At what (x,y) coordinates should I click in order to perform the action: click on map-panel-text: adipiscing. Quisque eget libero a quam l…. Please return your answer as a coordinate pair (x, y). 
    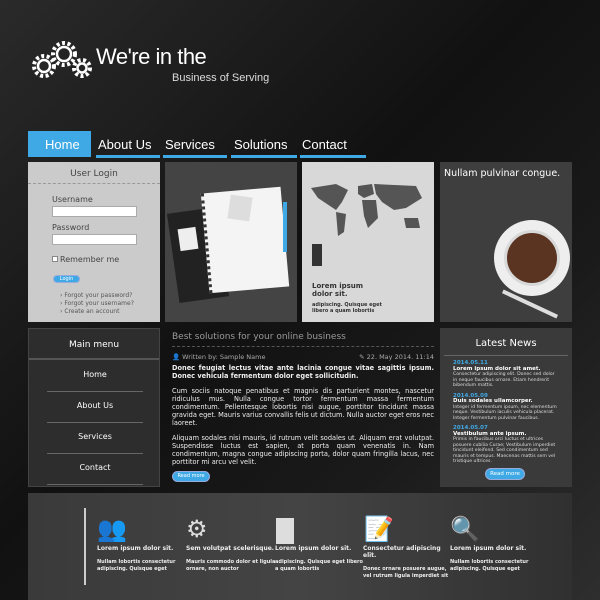
    Looking at the image, I should click on (347, 308).